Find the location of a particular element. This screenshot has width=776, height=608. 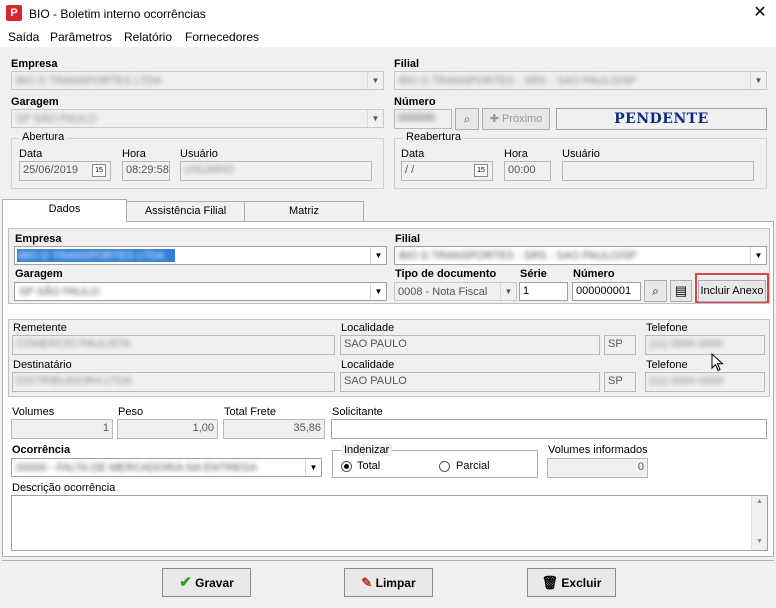

menu-saida: Saída is located at coordinates (23, 37).